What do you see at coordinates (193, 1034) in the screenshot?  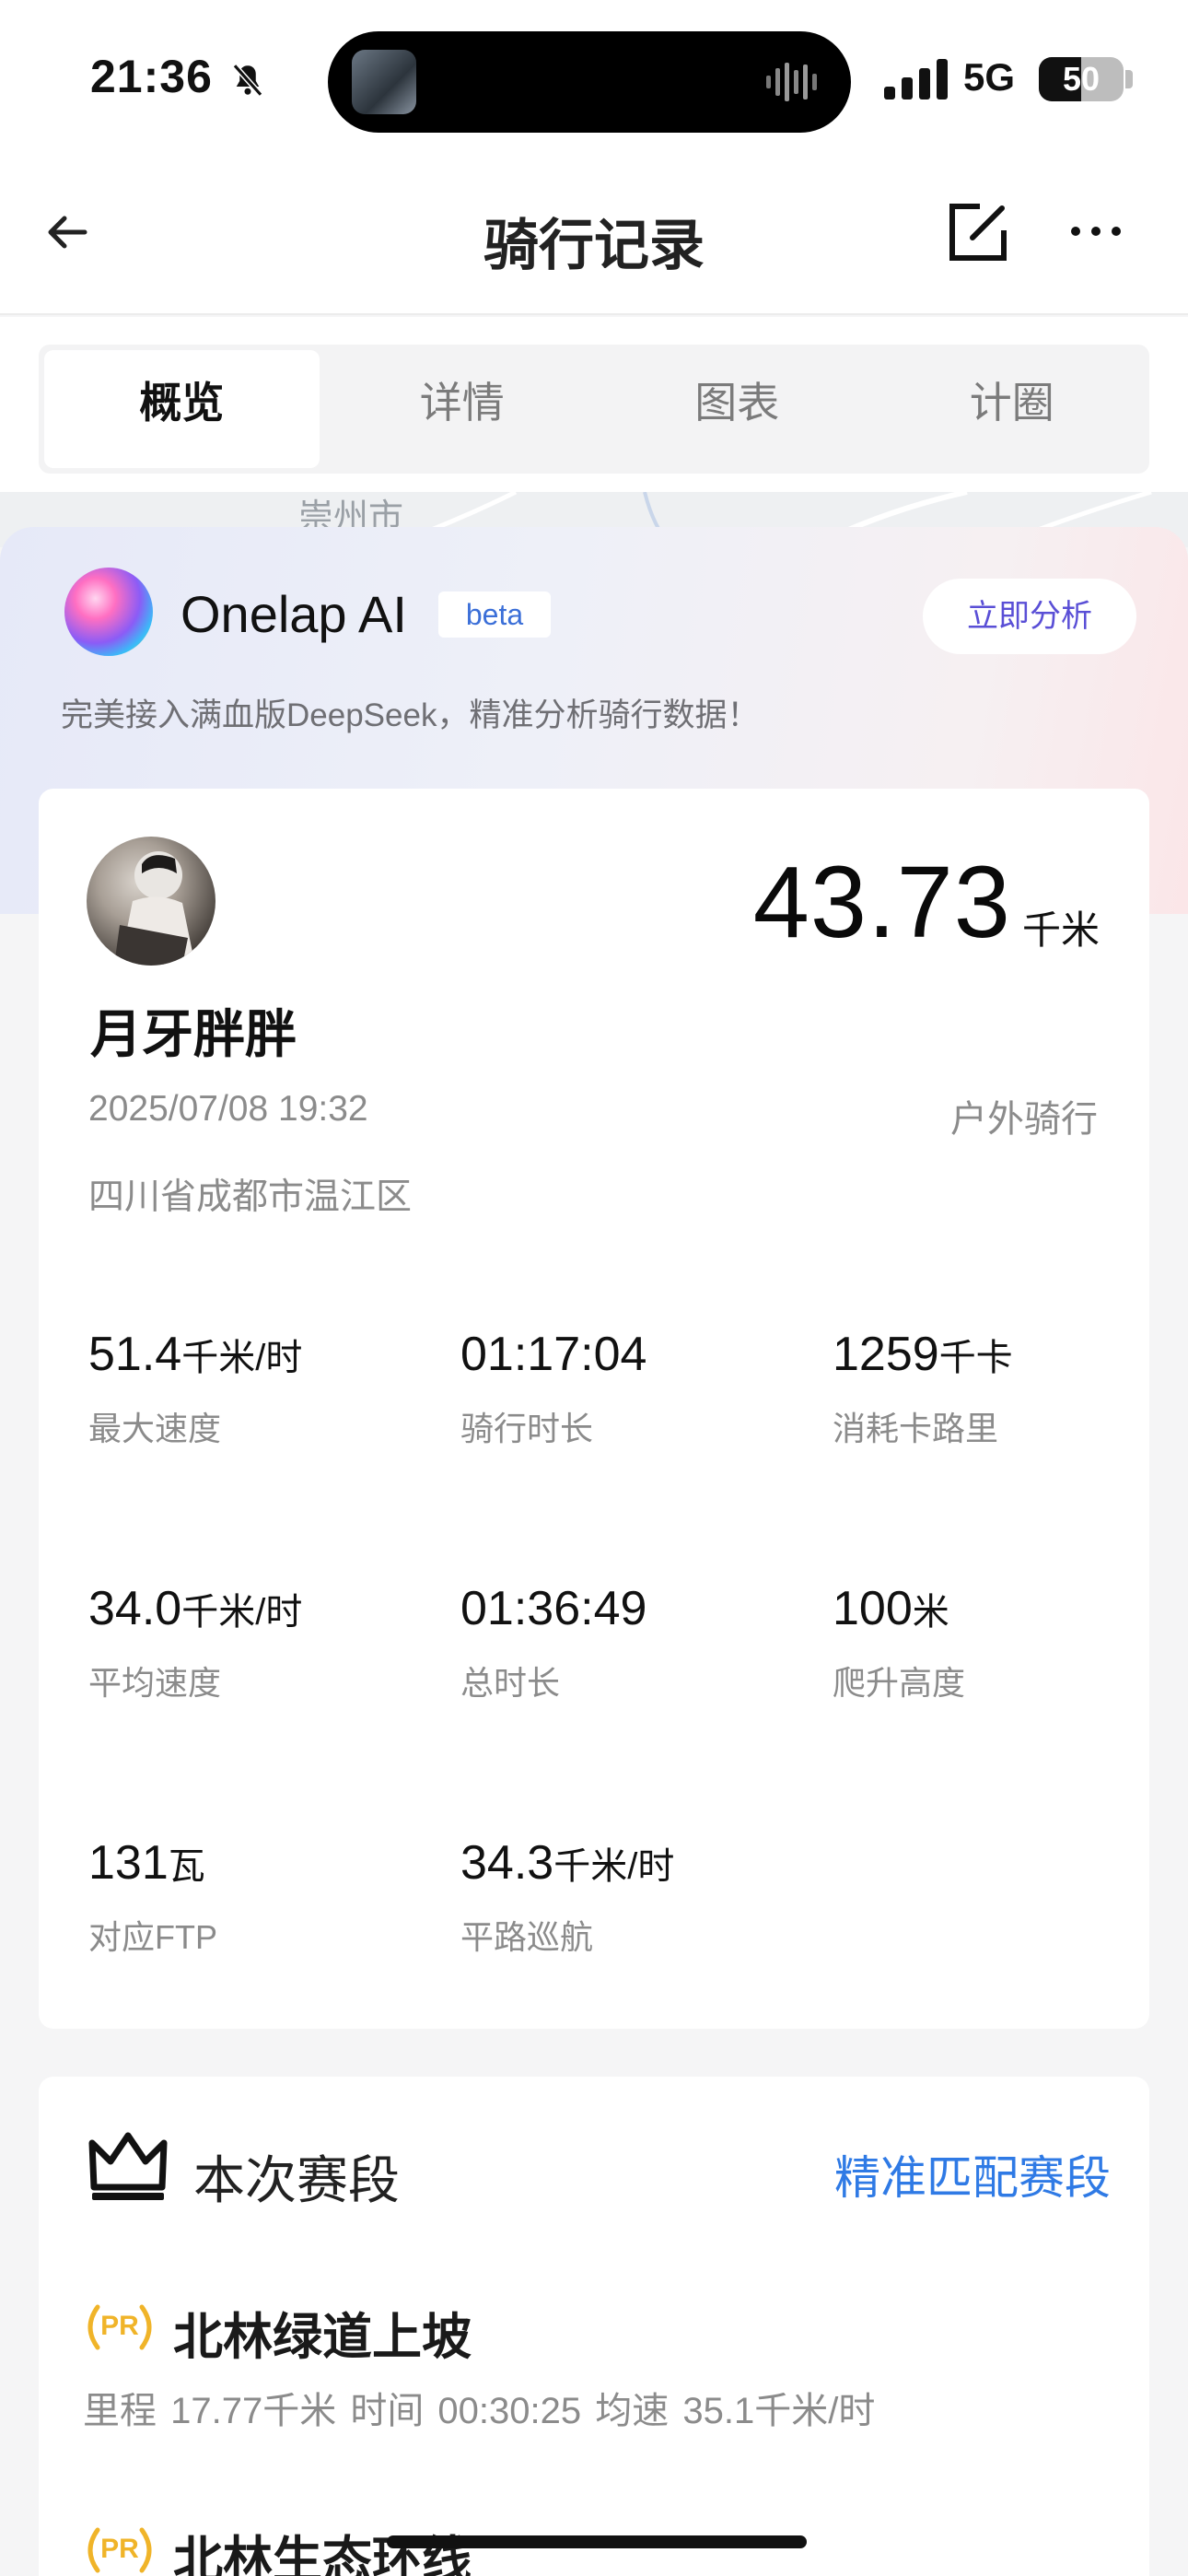 I see `rider-name: 月牙胖胖` at bounding box center [193, 1034].